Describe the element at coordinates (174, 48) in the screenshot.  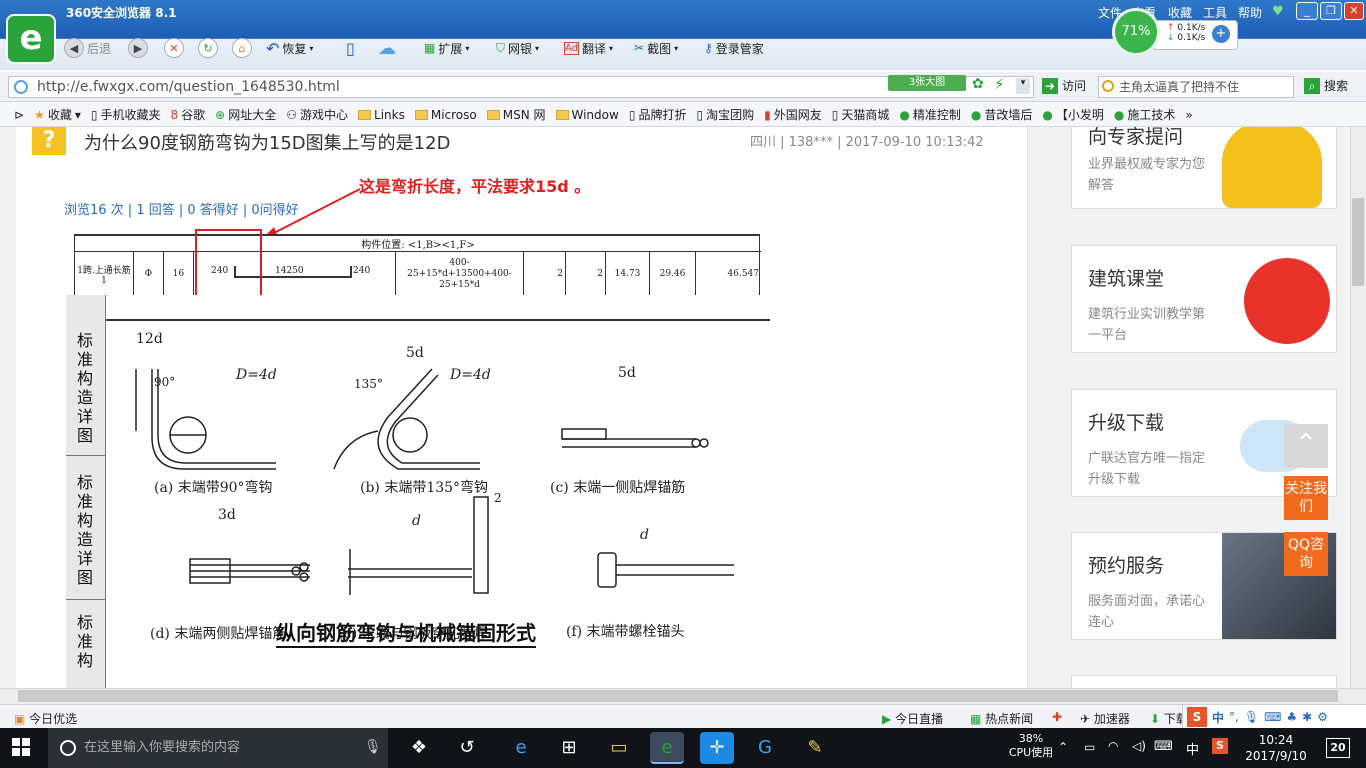
I see `stop-button: ✕` at that location.